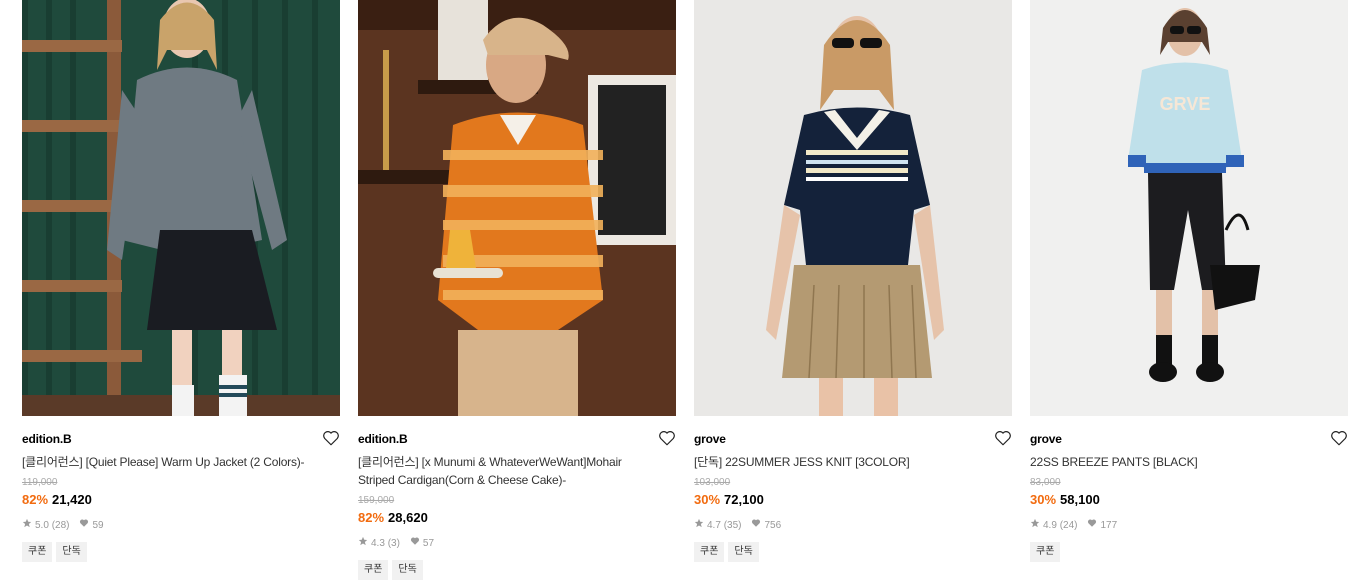 This screenshot has width=1355, height=585. Describe the element at coordinates (376, 500) in the screenshot. I see `original-price: 159,000` at that location.